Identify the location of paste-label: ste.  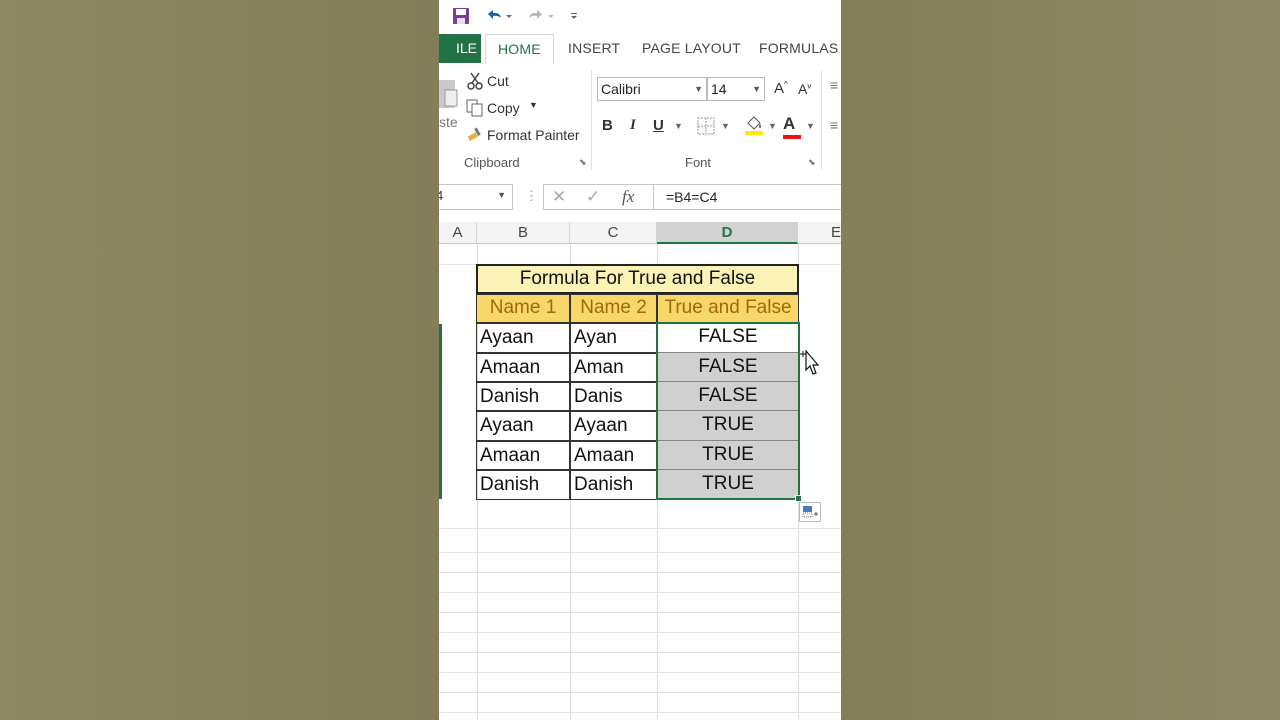
(448, 122).